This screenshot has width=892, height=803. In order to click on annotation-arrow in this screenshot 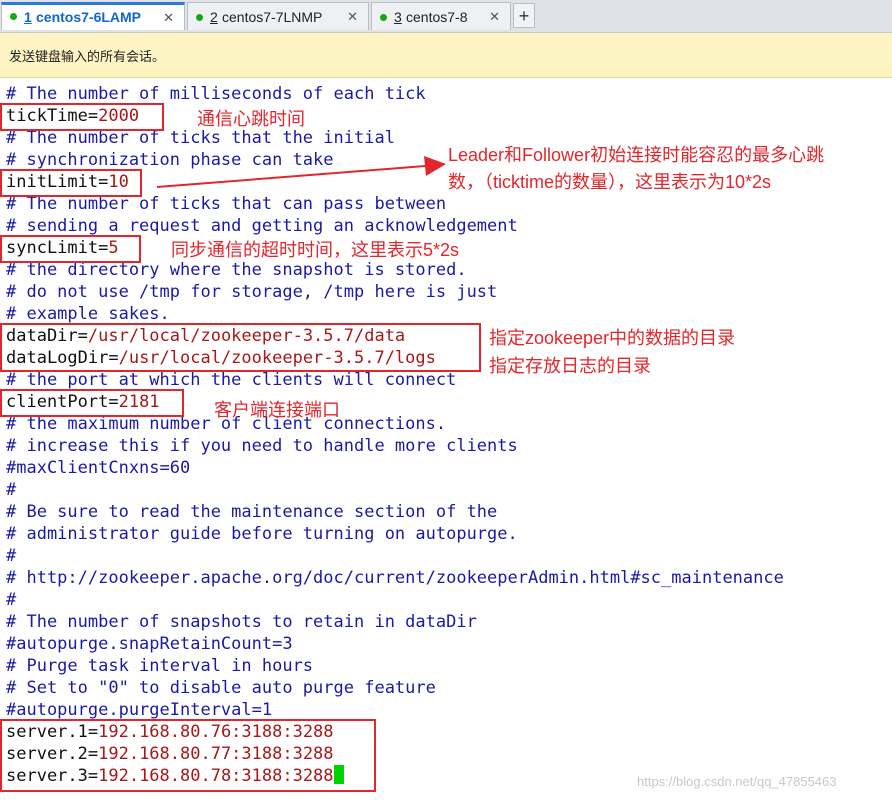, I will do `click(301, 172)`.